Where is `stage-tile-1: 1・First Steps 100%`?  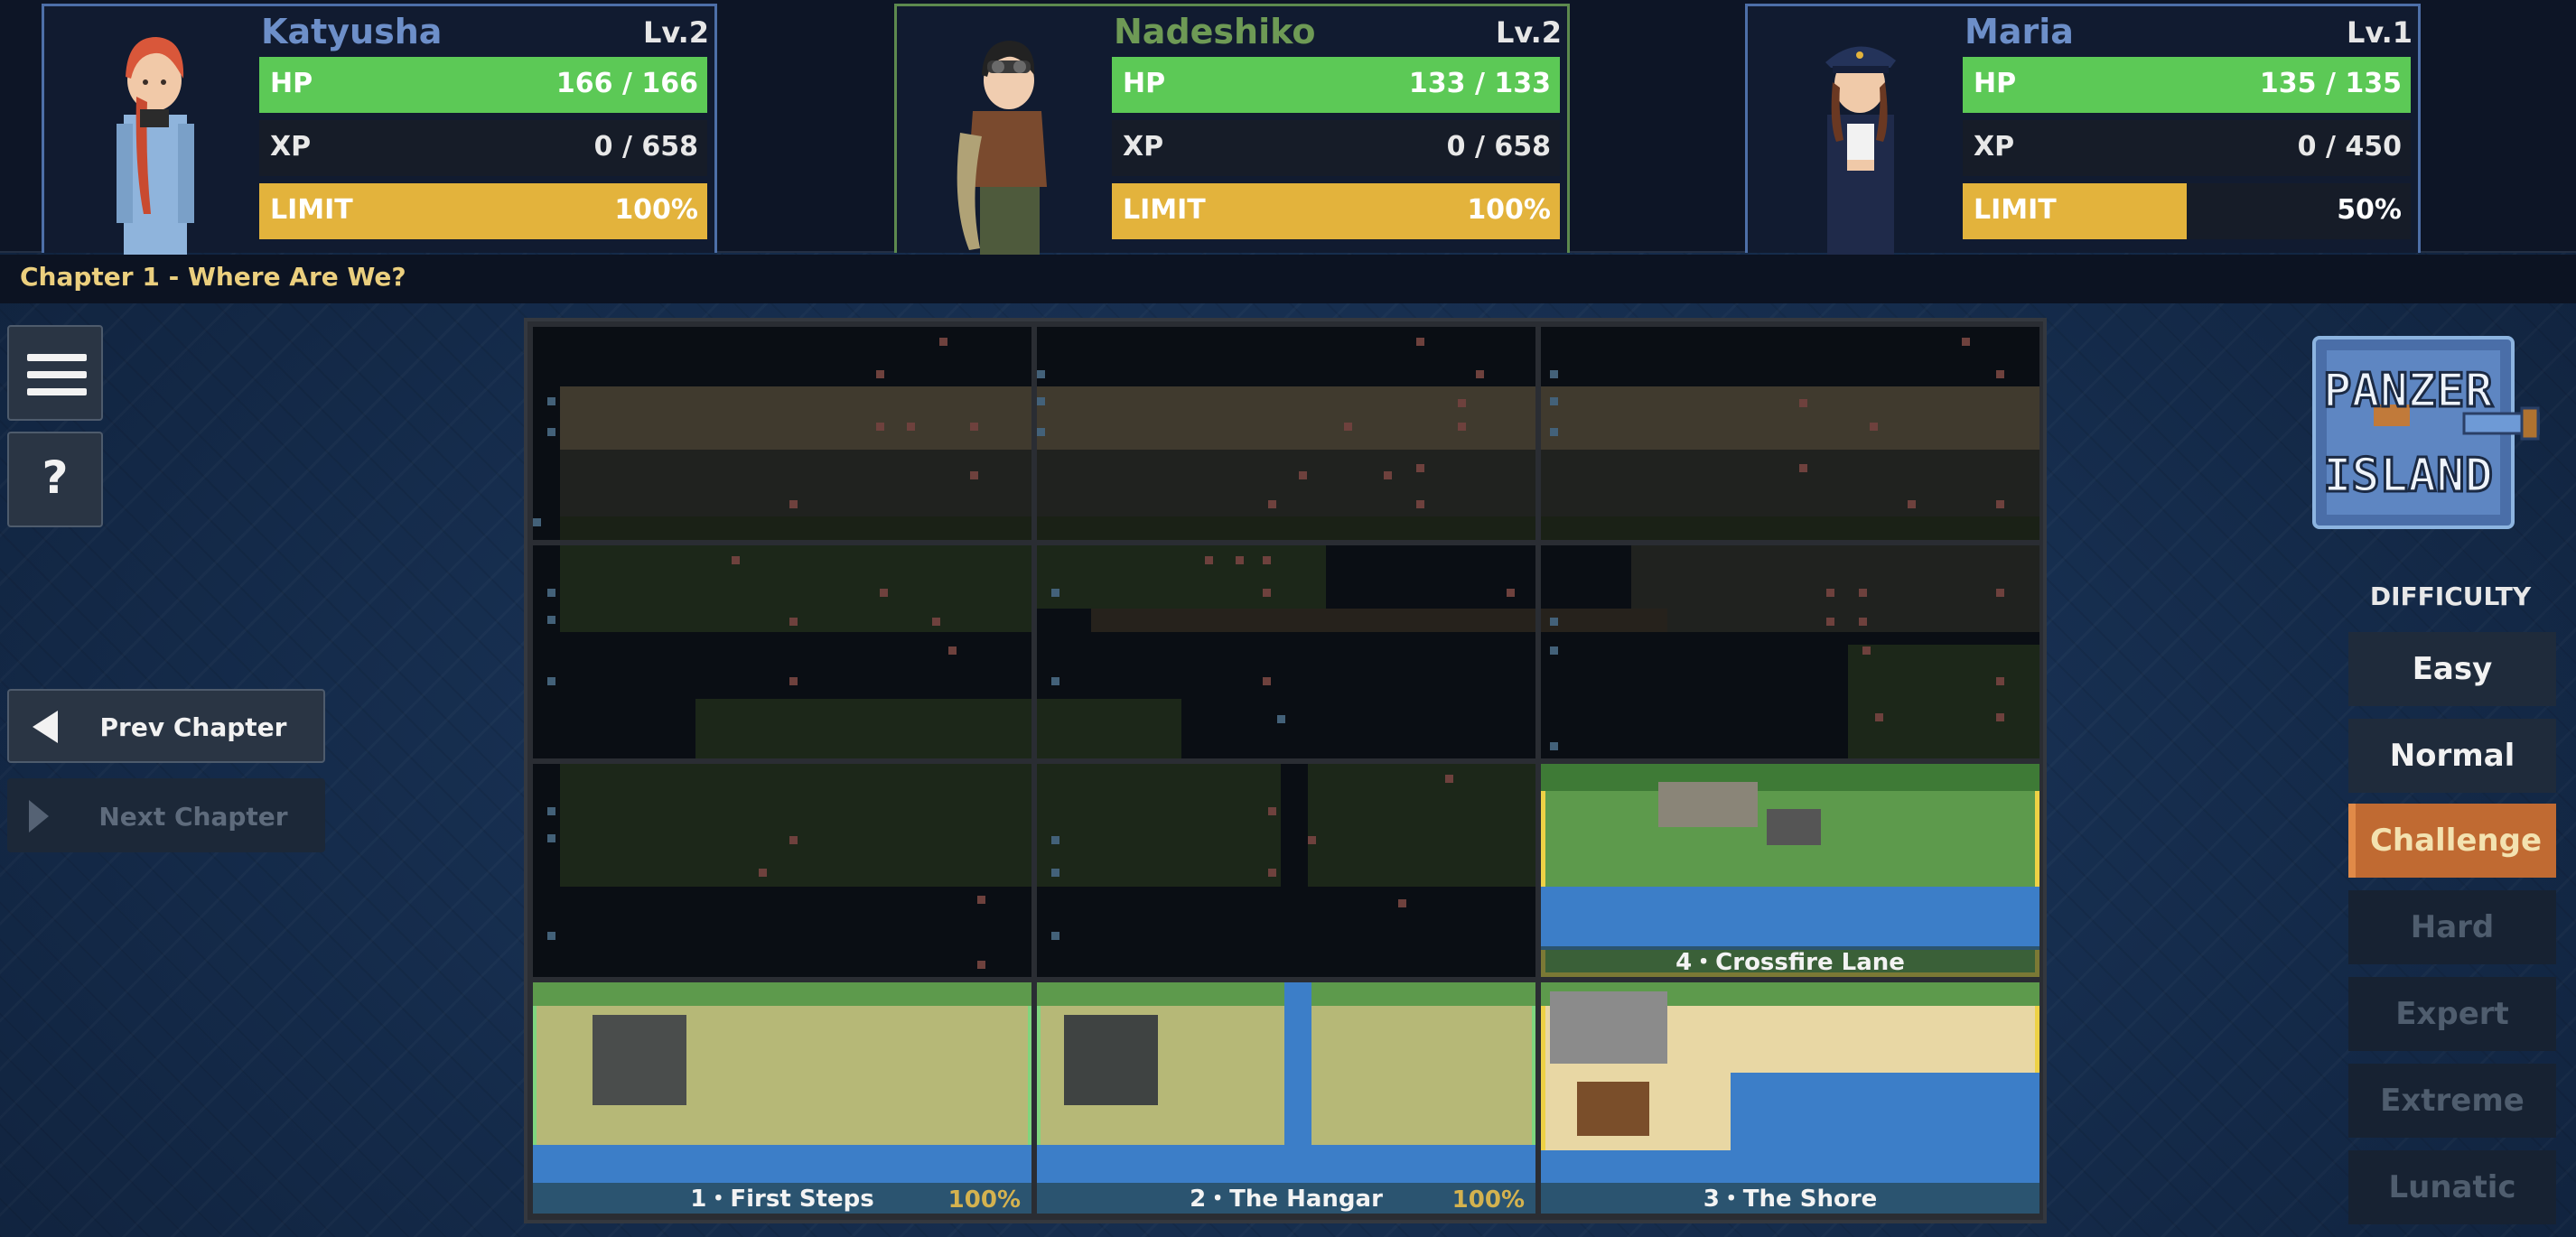
stage-tile-1: 1・First Steps 100% is located at coordinates (782, 1098).